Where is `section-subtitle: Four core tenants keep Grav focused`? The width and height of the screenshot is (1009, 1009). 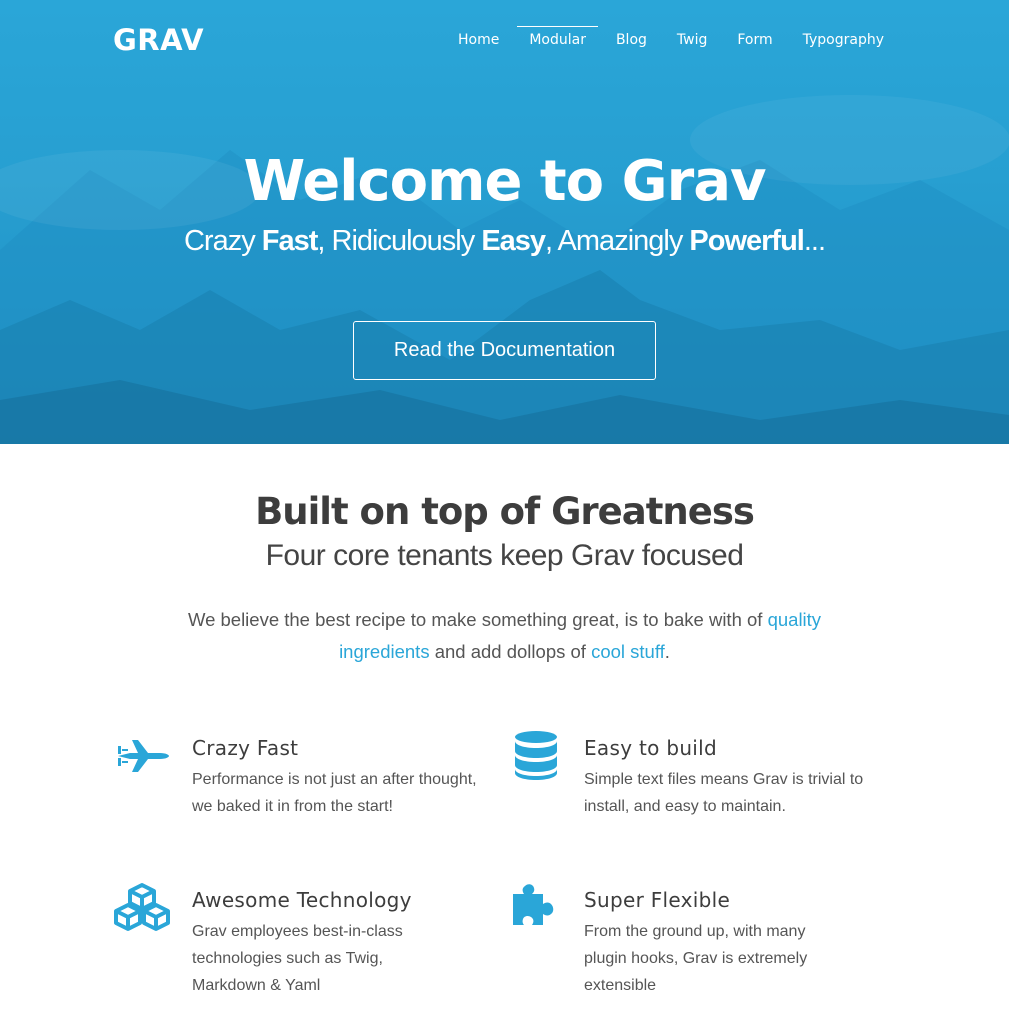 section-subtitle: Four core tenants keep Grav focused is located at coordinates (504, 555).